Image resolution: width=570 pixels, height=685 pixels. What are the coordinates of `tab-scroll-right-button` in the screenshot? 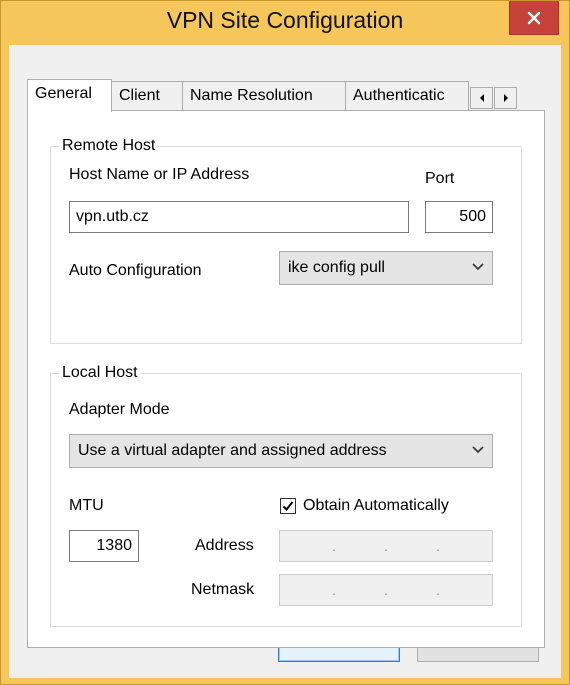 It's located at (505, 98).